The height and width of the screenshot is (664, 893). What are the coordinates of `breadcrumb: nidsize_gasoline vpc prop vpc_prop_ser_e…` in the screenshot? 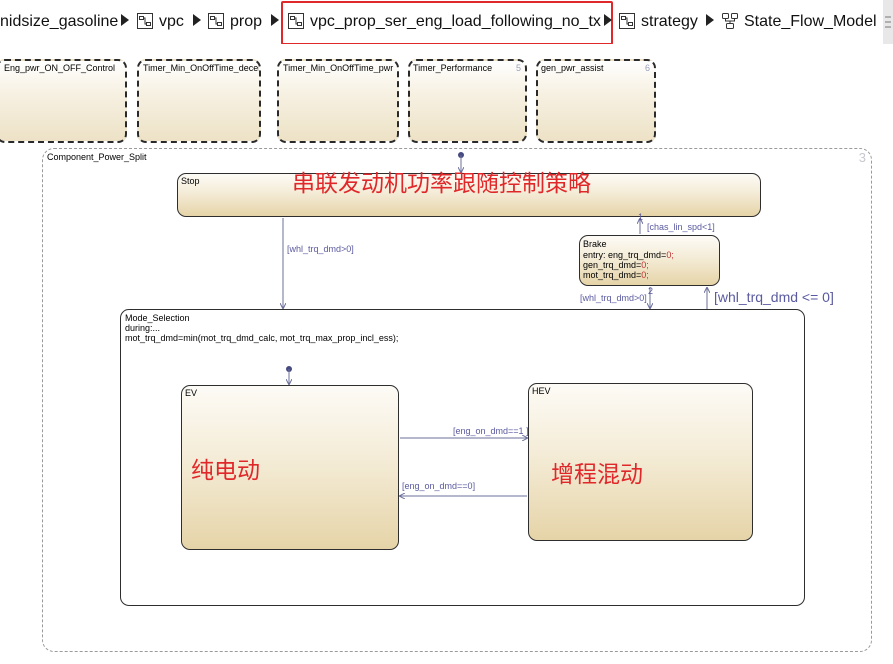 It's located at (446, 22).